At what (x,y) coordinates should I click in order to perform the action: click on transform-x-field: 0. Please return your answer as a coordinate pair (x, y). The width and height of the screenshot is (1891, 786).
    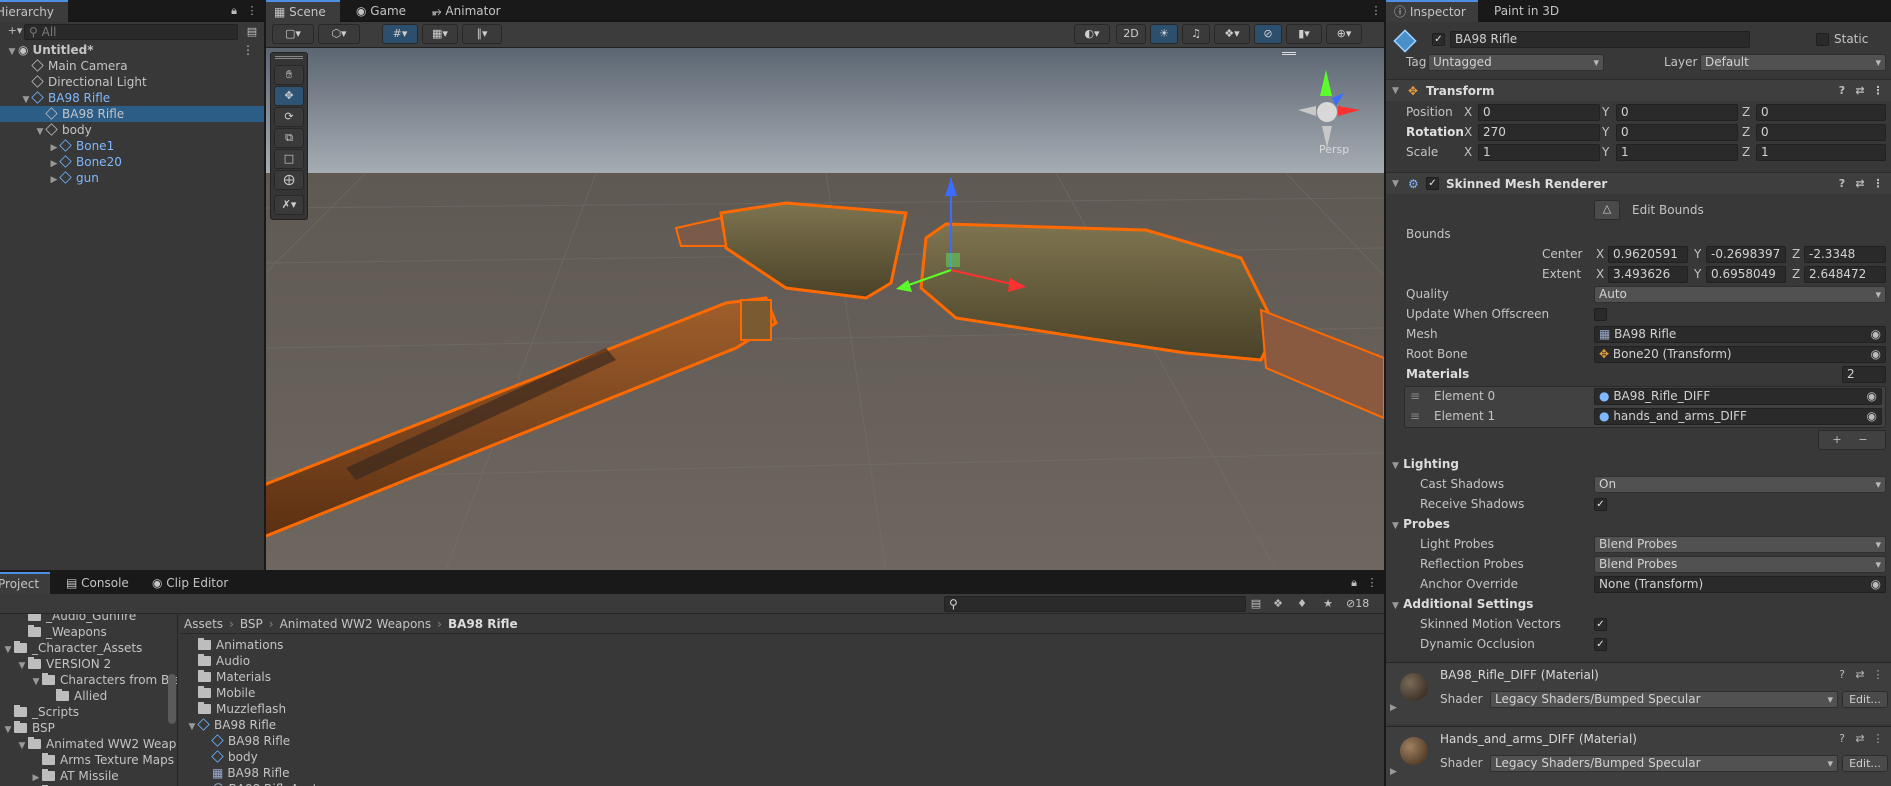
    Looking at the image, I should click on (1539, 112).